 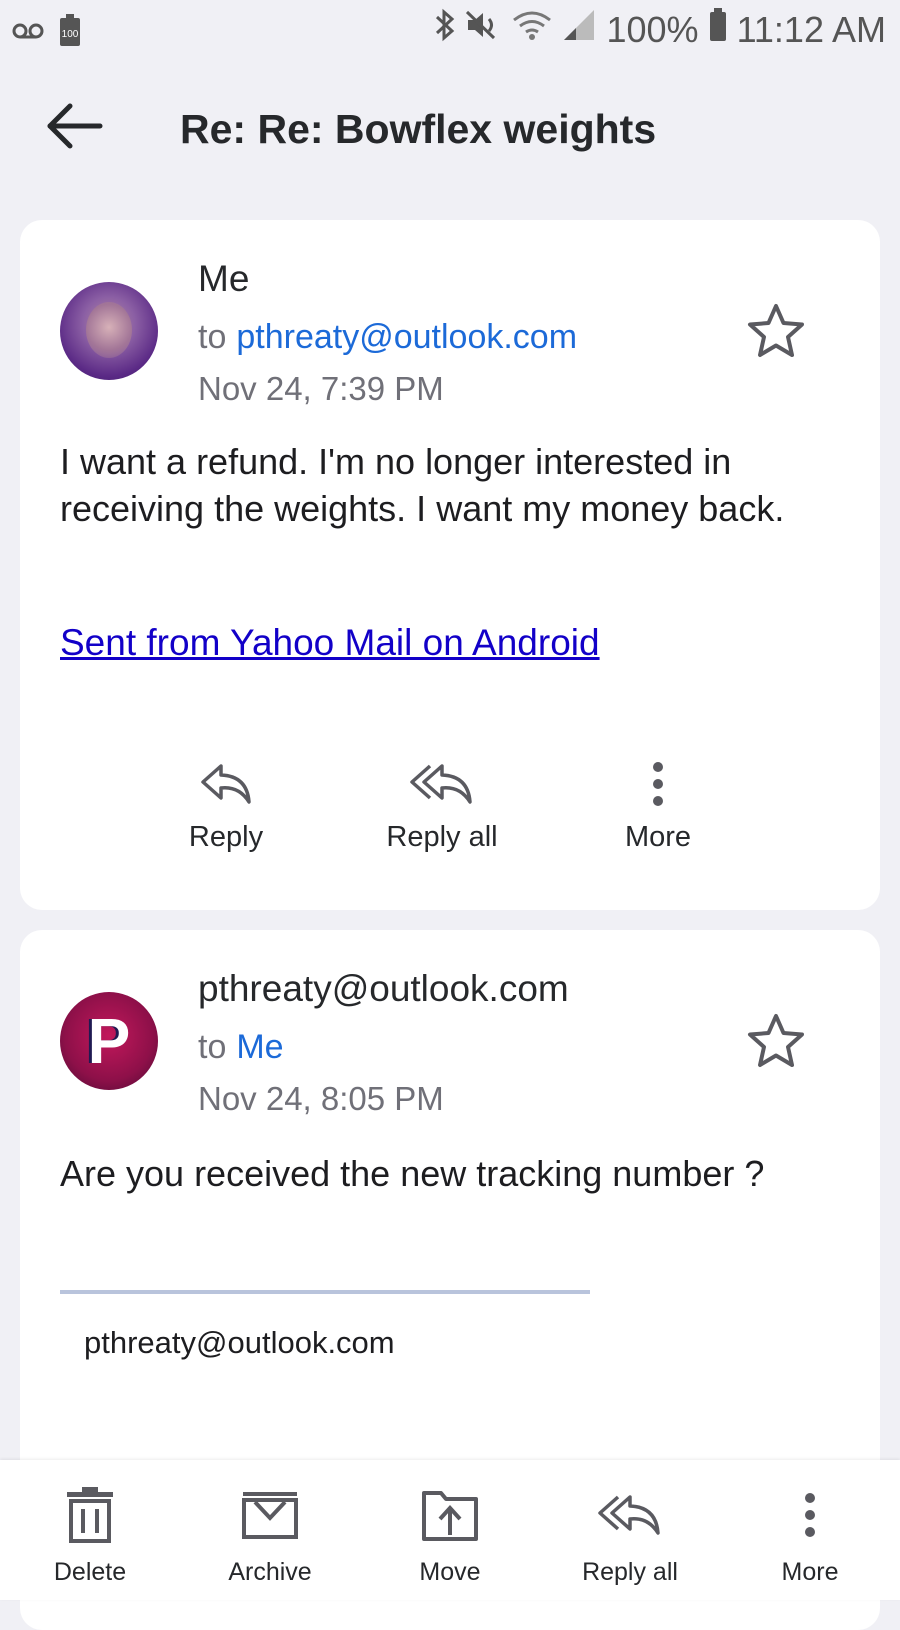 I want to click on archive-label: Archive, so click(x=270, y=1572).